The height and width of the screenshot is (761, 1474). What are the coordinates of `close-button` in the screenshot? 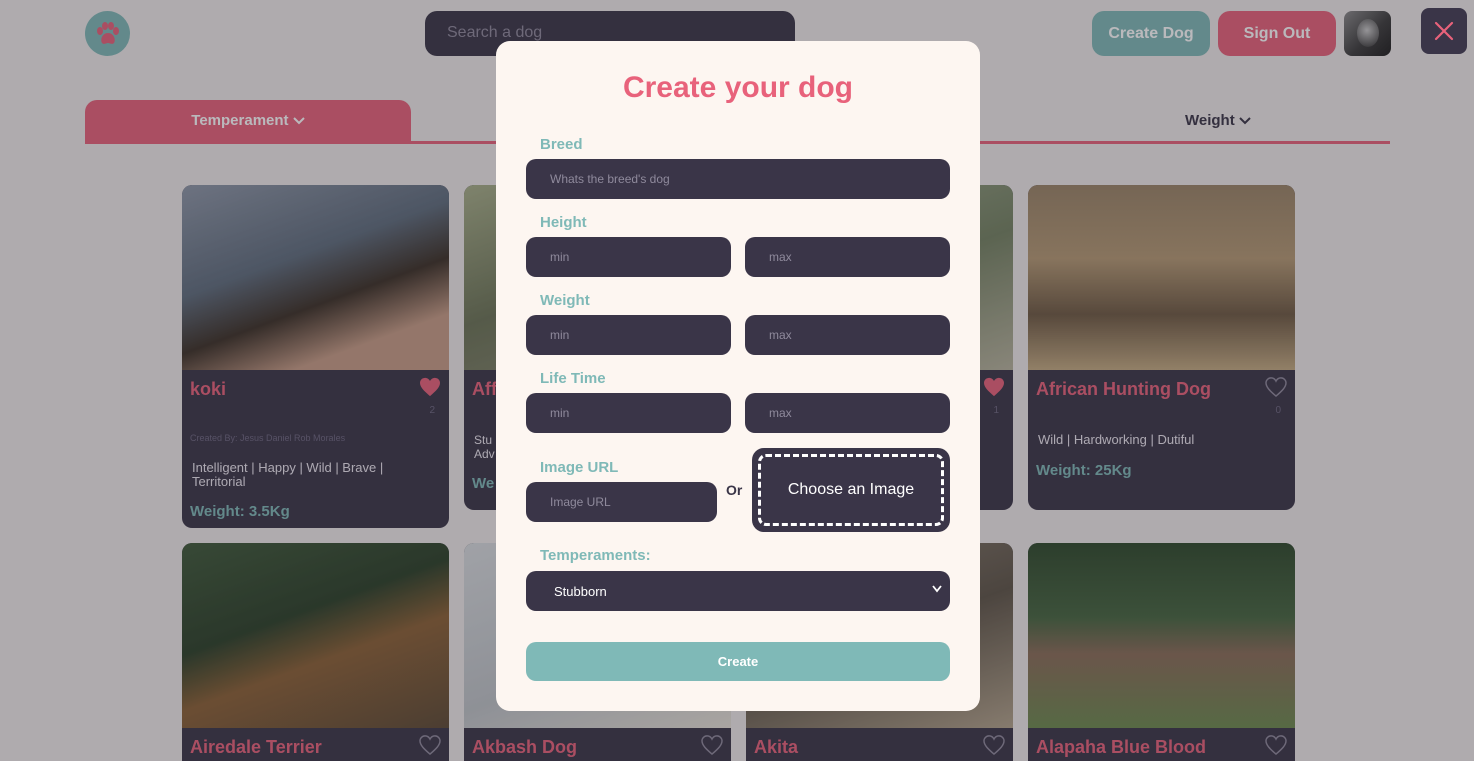 It's located at (1444, 31).